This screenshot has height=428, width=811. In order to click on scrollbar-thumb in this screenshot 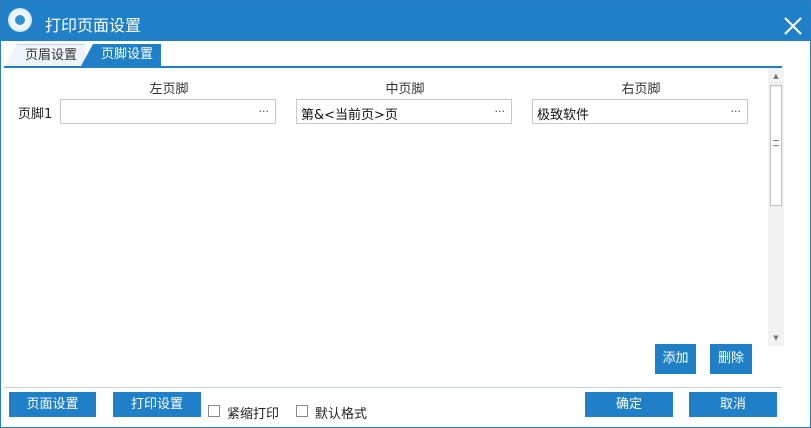, I will do `click(776, 145)`.